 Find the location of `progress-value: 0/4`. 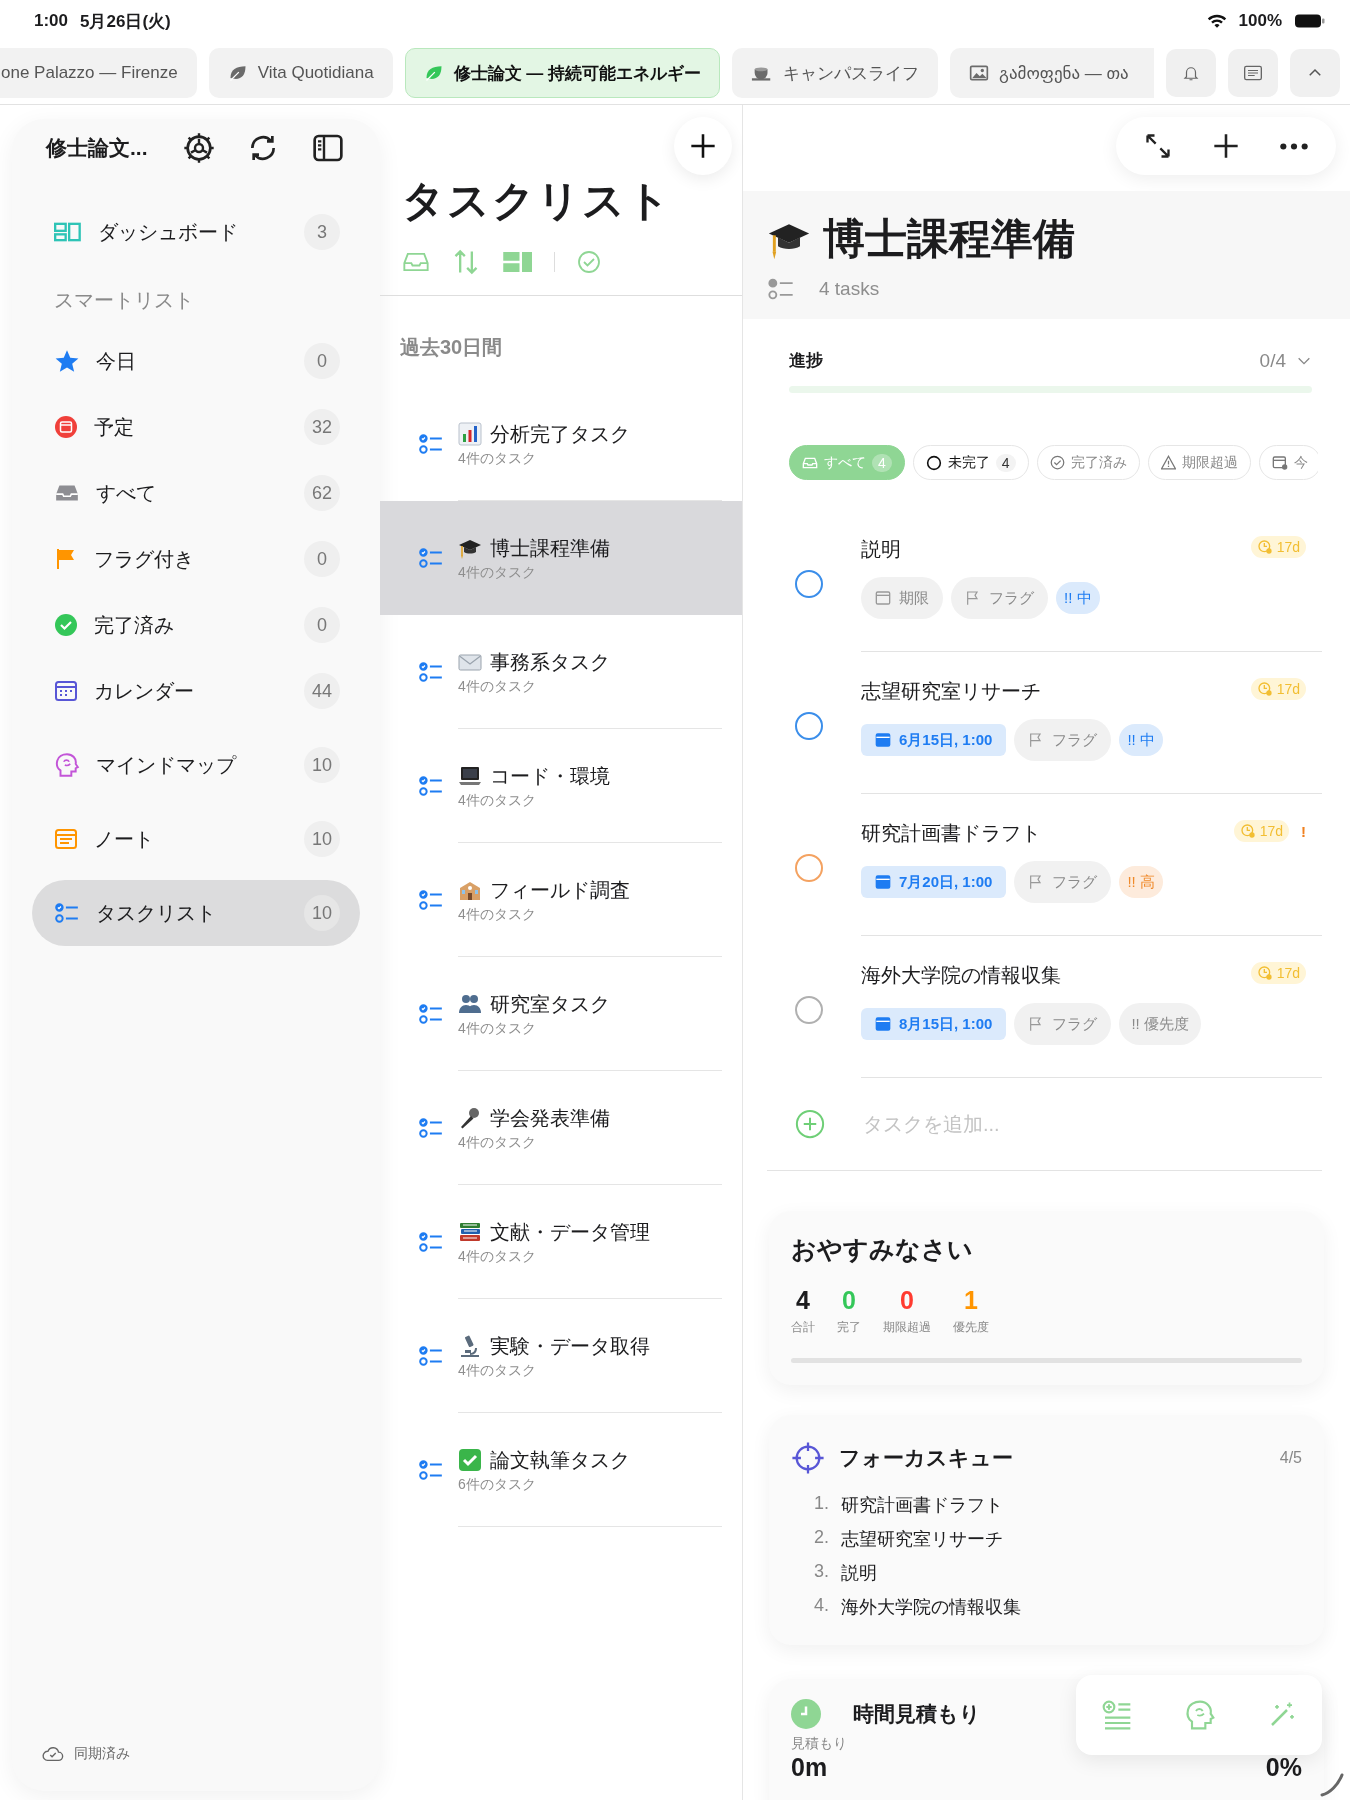

progress-value: 0/4 is located at coordinates (1272, 360).